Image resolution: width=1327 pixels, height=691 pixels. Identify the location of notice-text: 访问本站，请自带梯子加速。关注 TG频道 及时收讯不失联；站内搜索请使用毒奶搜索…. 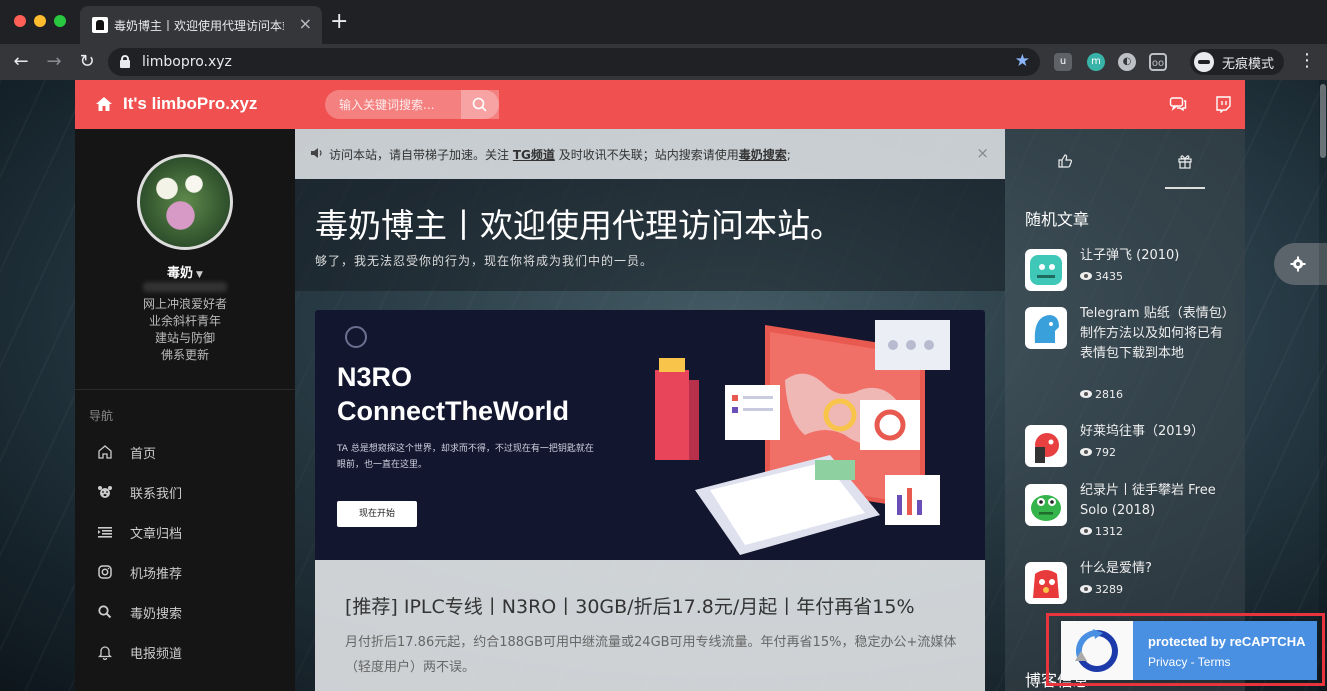
(560, 154).